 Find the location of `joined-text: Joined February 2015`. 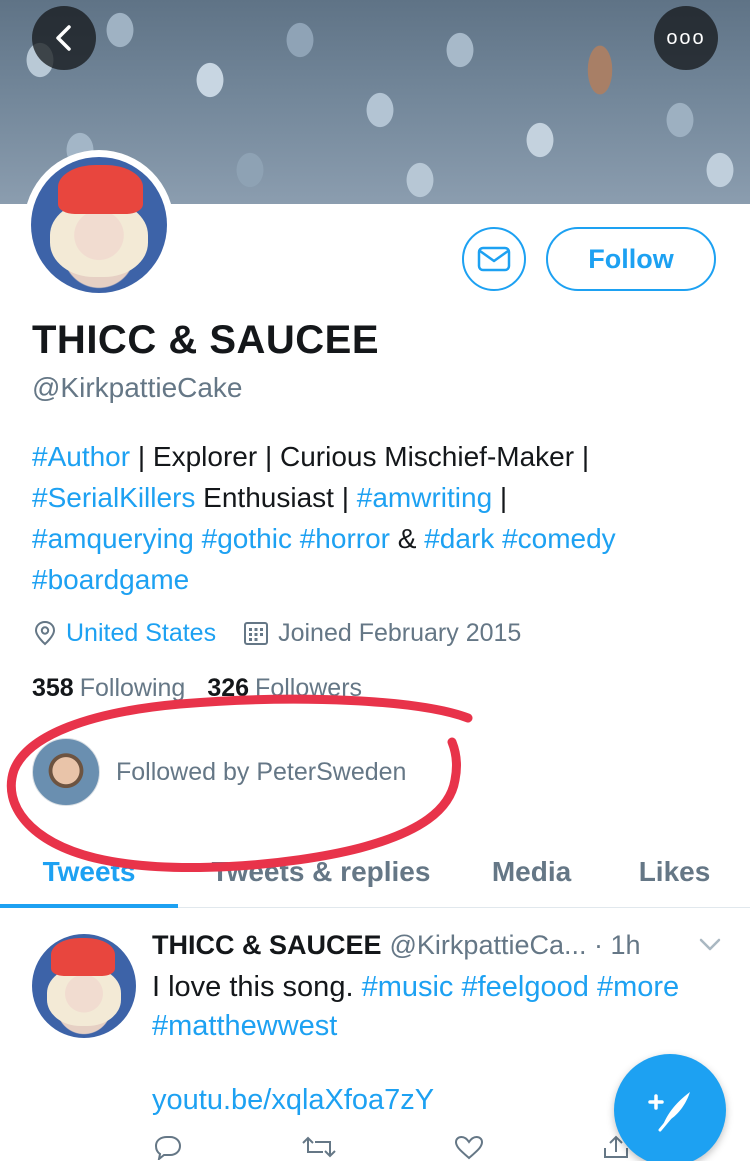

joined-text: Joined February 2015 is located at coordinates (400, 632).